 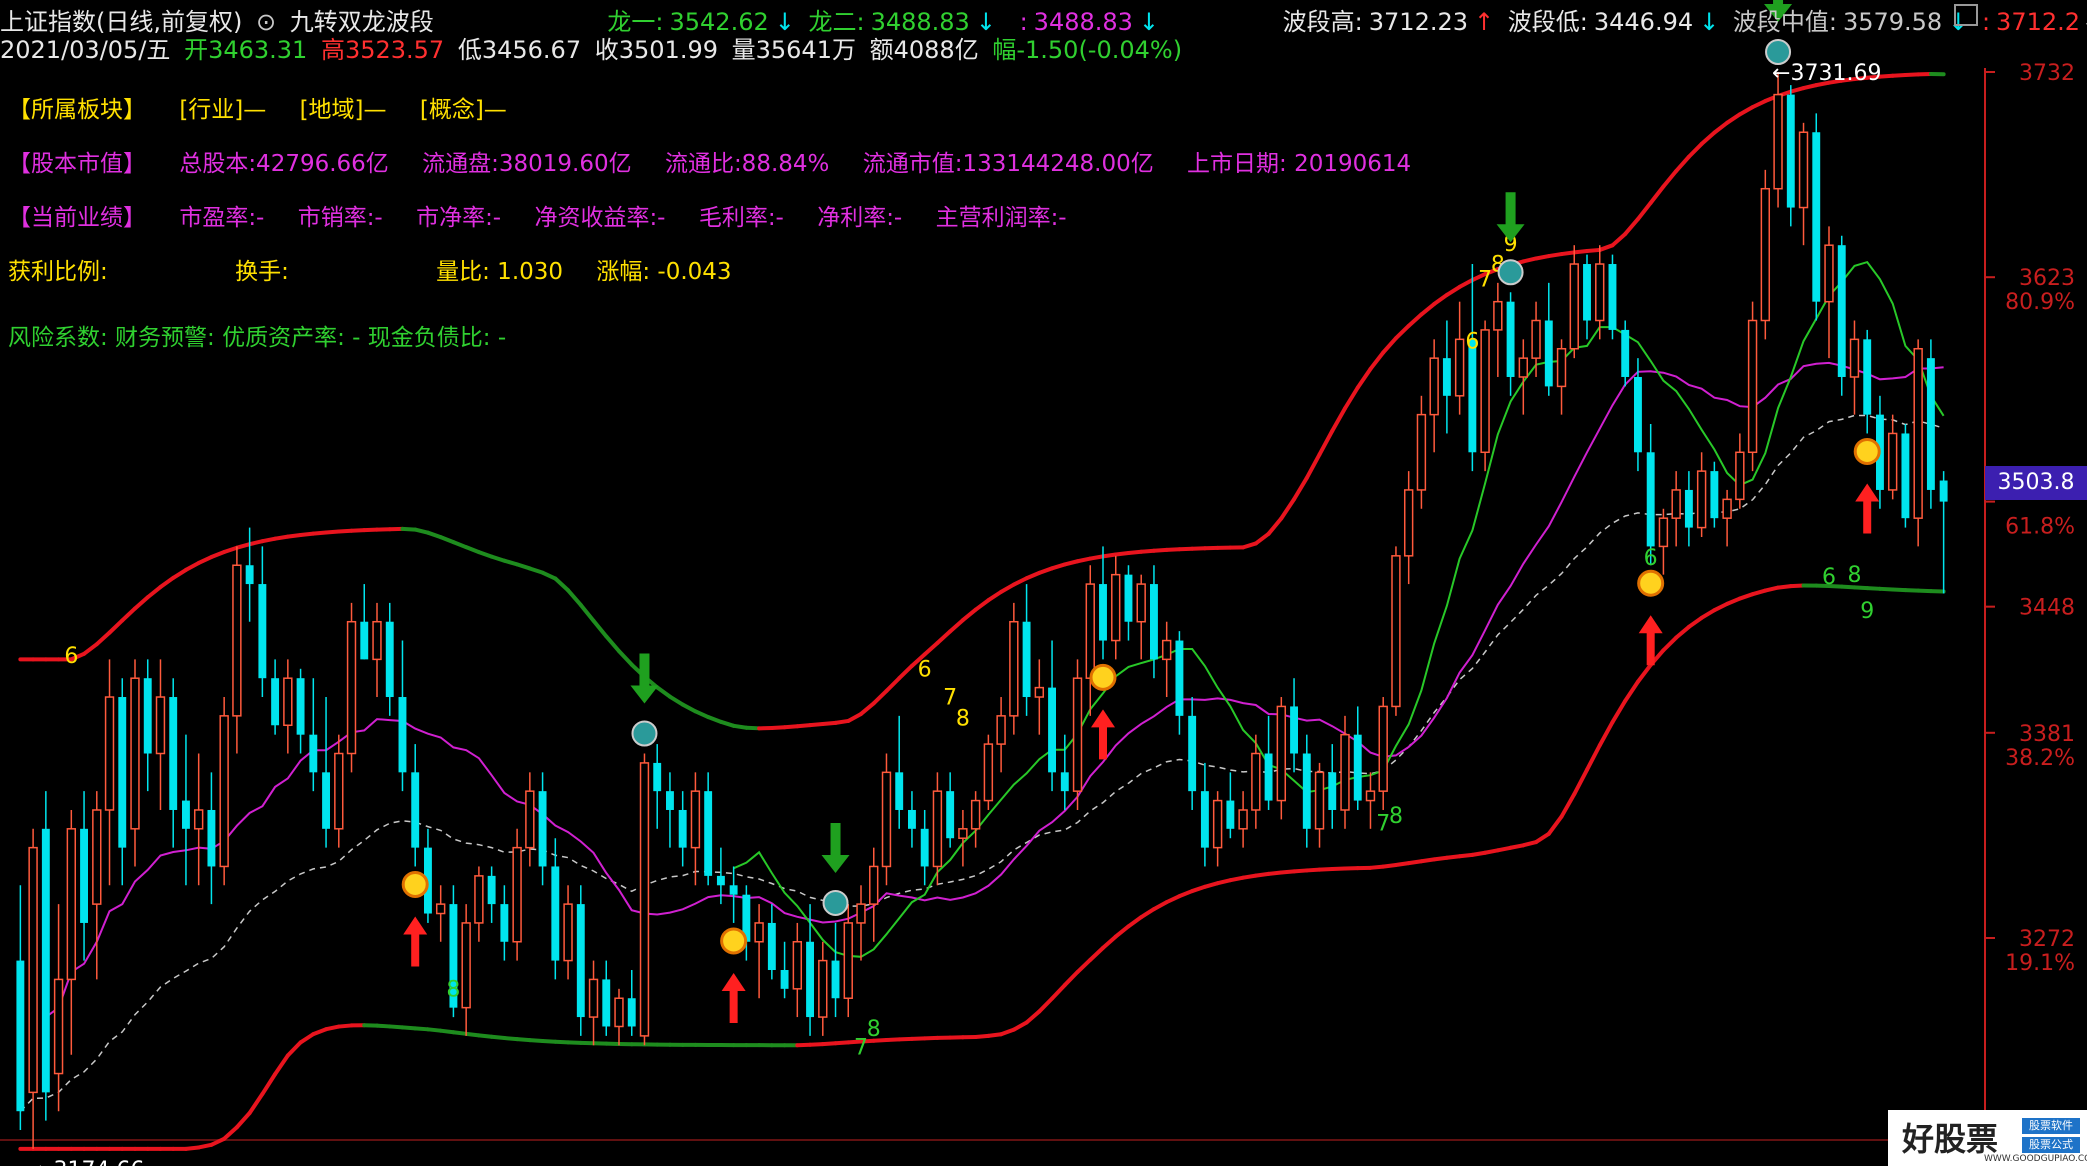 What do you see at coordinates (58, 272) in the screenshot?
I see `profit-ratio: 获利比例:` at bounding box center [58, 272].